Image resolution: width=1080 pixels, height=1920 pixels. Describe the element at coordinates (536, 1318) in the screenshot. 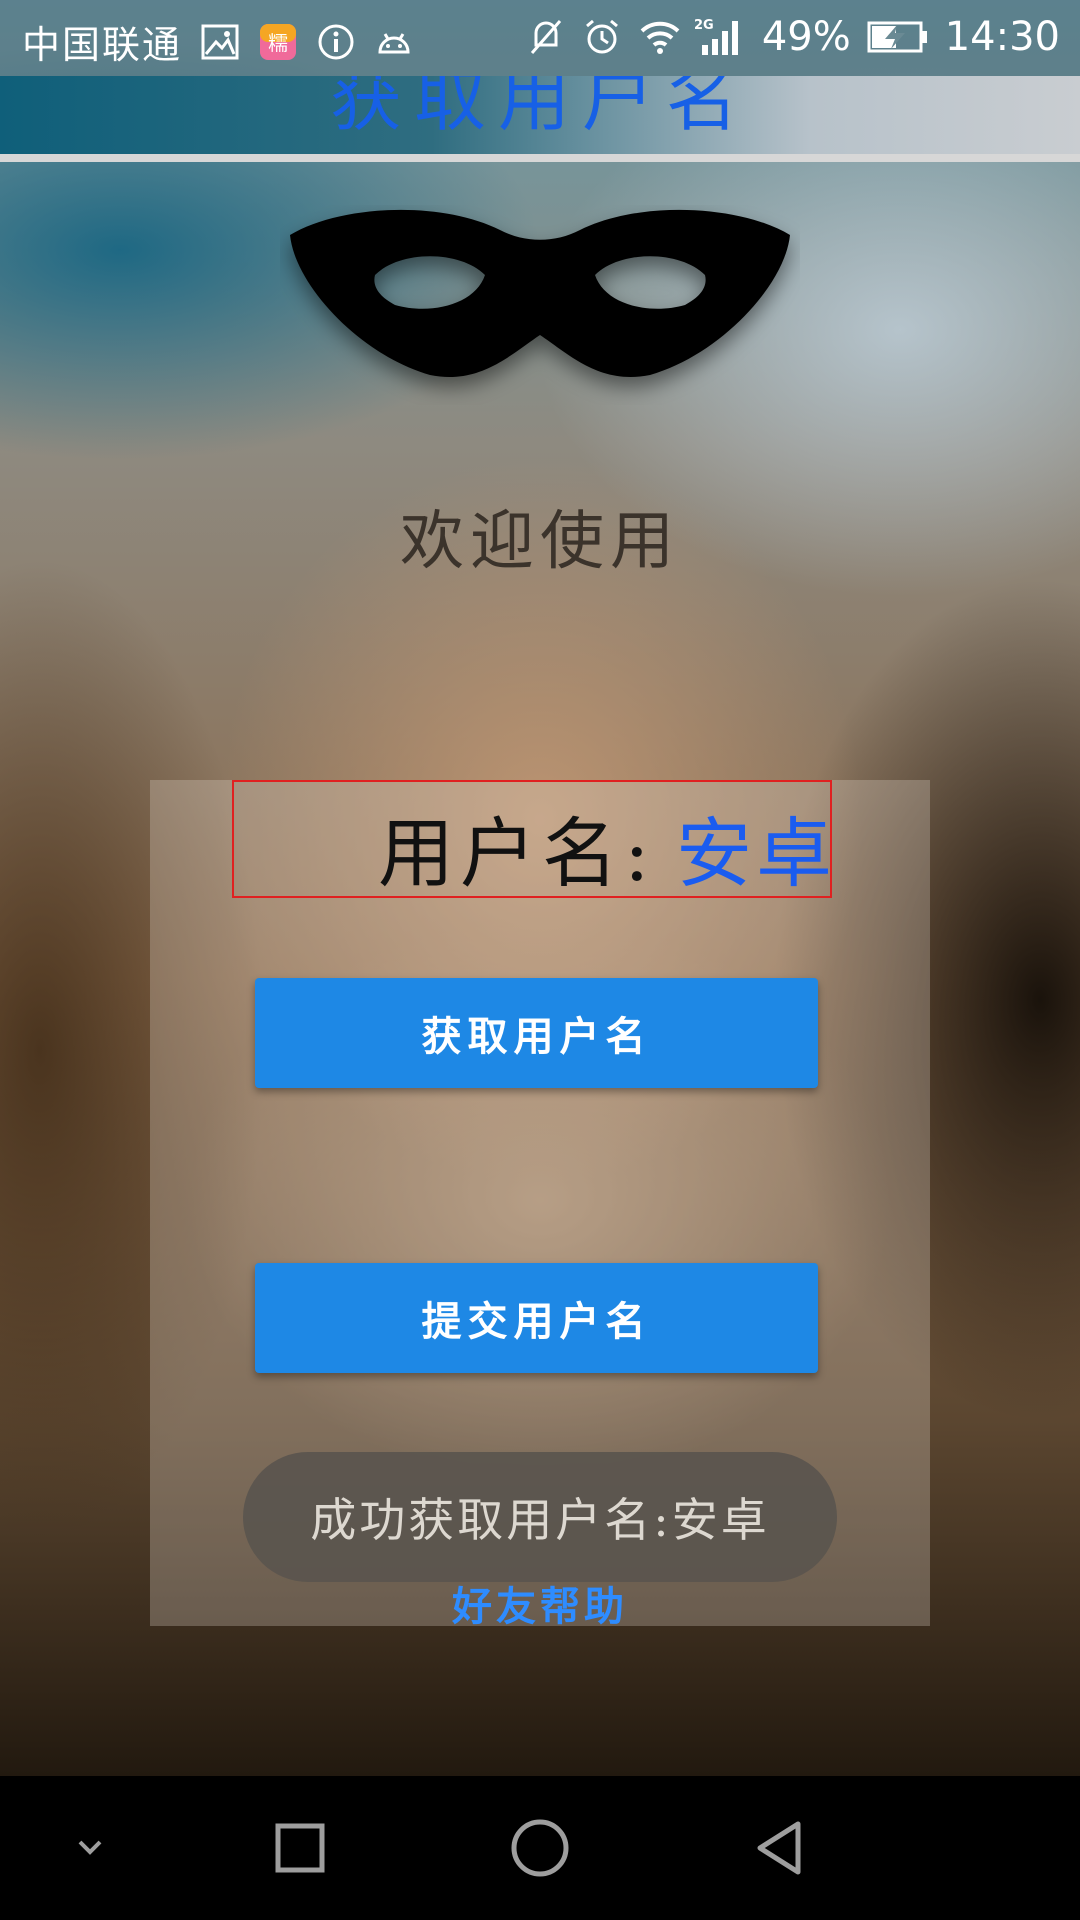

I see `submit-username-button: 提交用户名` at that location.